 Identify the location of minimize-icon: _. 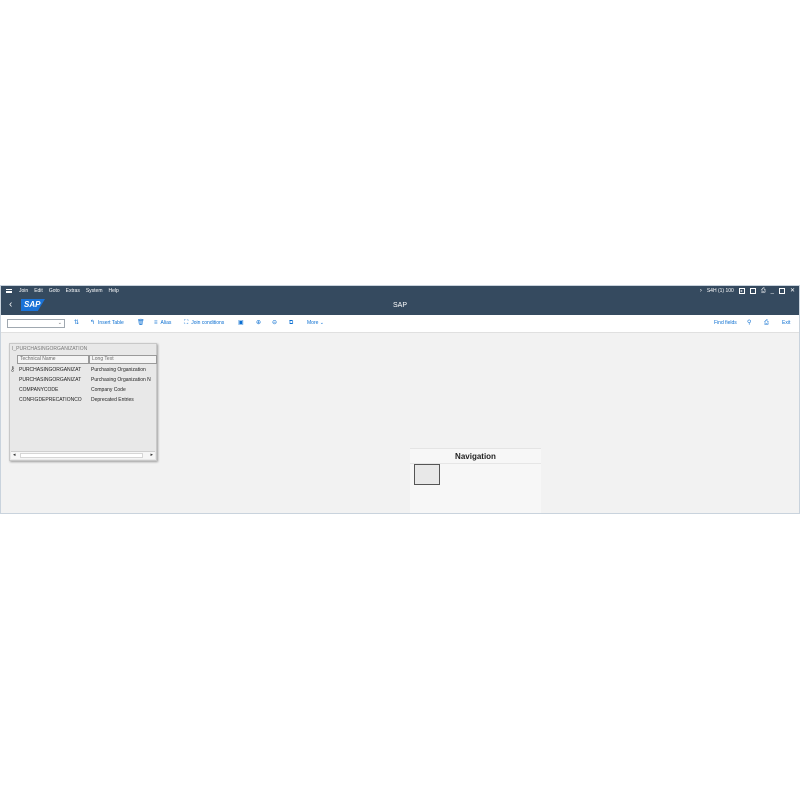
(772, 291).